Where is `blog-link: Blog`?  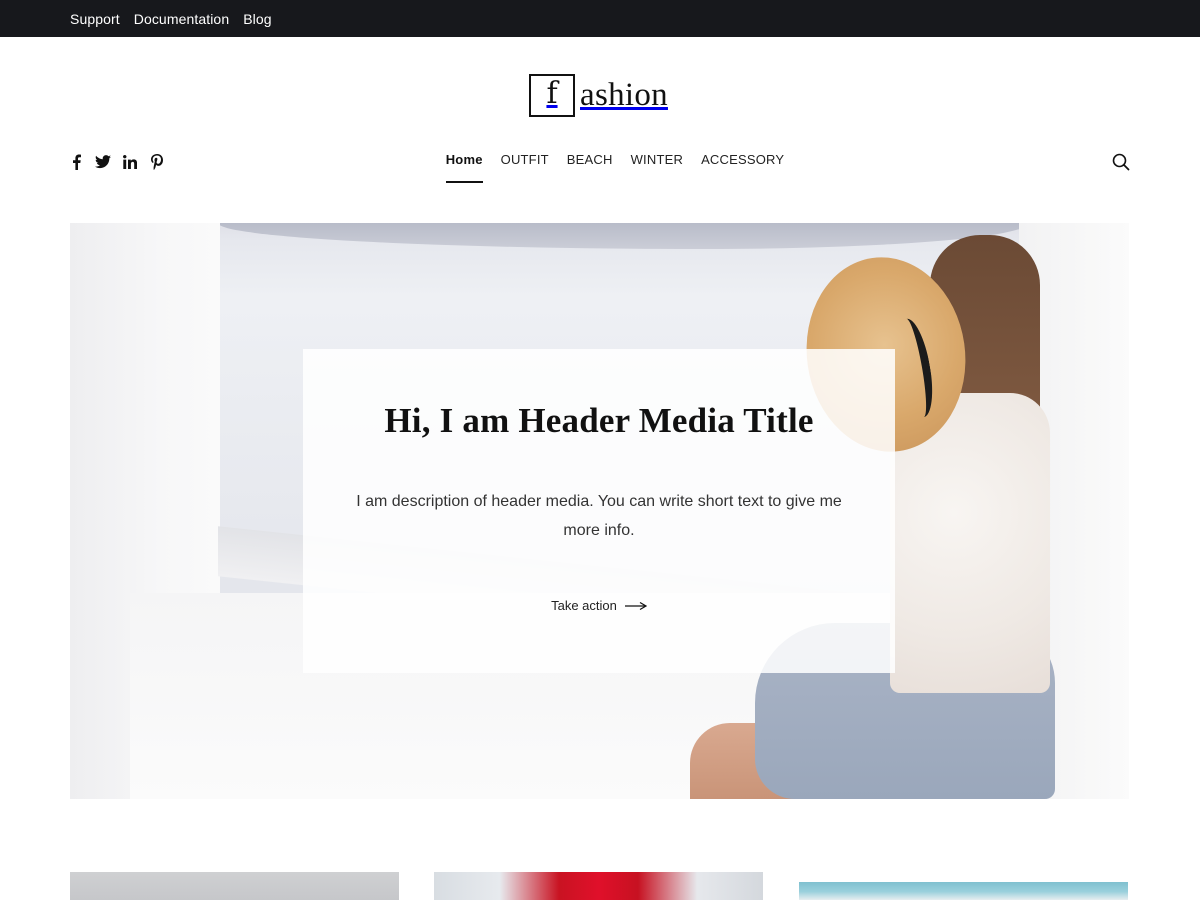
blog-link: Blog is located at coordinates (257, 19).